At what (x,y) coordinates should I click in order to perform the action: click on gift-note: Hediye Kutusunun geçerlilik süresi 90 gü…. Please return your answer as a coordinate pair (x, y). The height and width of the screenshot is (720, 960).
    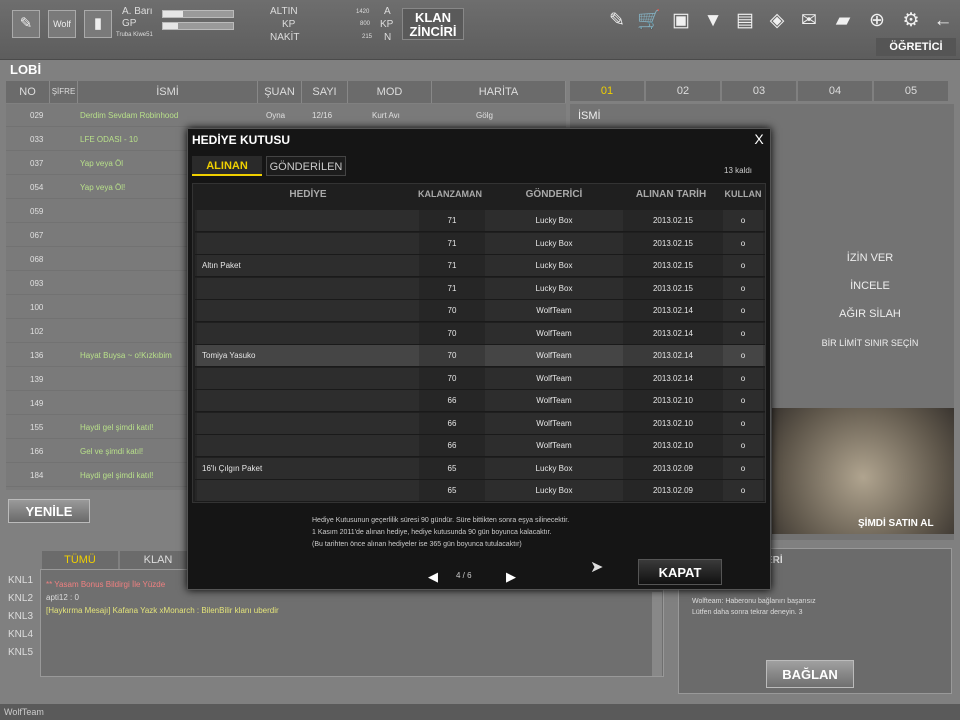
    Looking at the image, I should click on (482, 533).